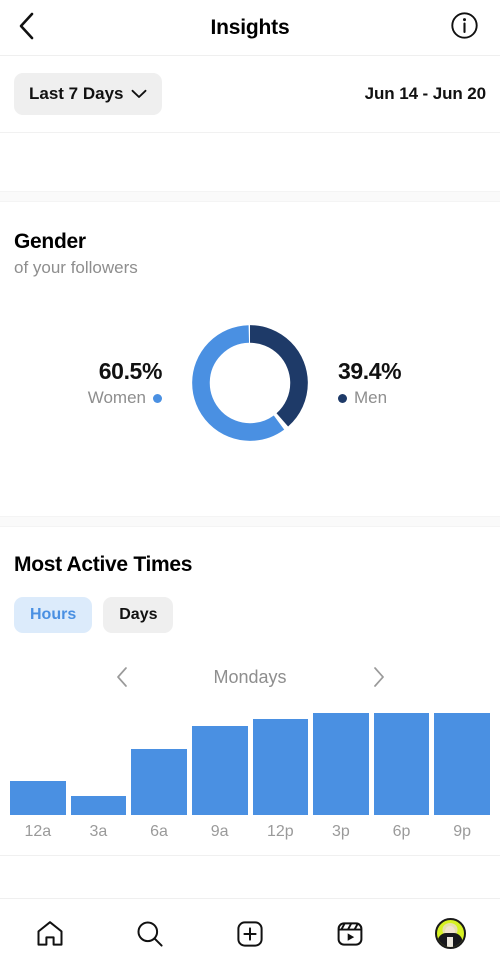 This screenshot has height=968, width=500. What do you see at coordinates (219, 831) in the screenshot?
I see `x-tick-9a: 9a` at bounding box center [219, 831].